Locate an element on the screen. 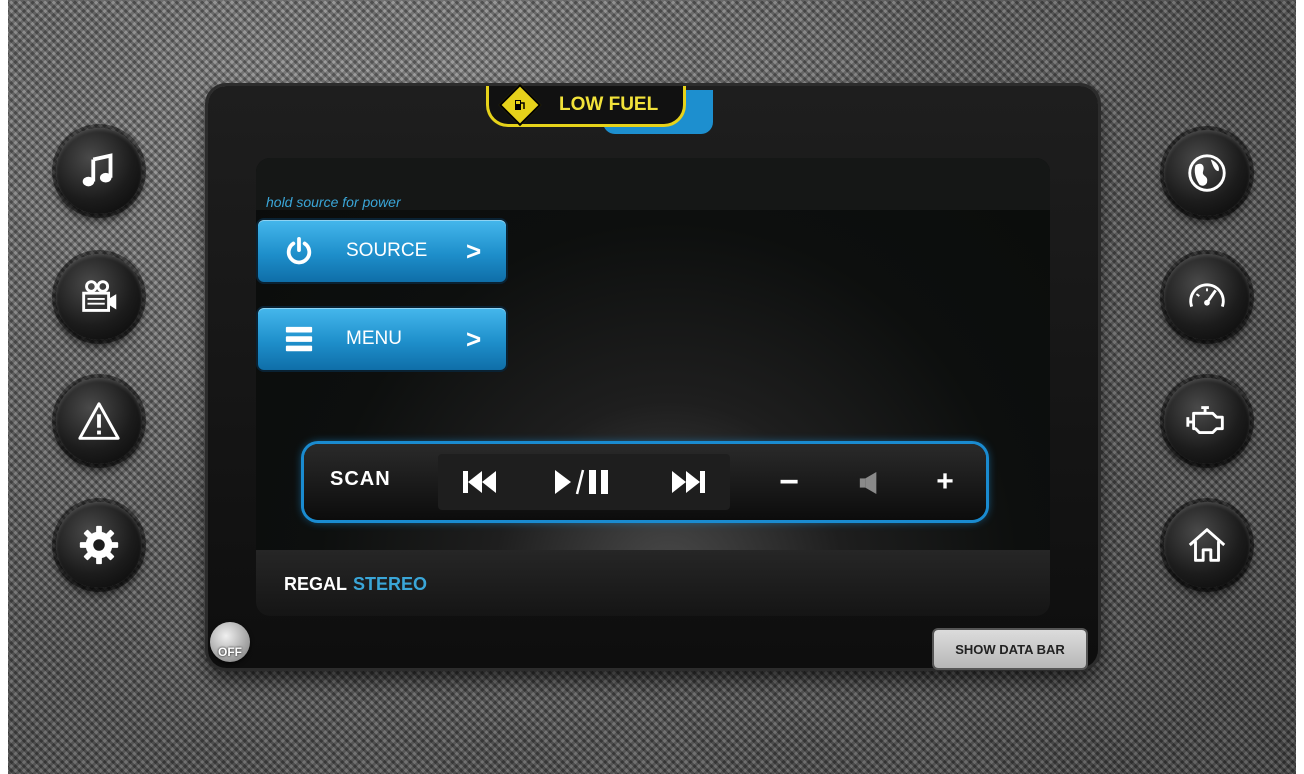  next-track-button is located at coordinates (688, 482).